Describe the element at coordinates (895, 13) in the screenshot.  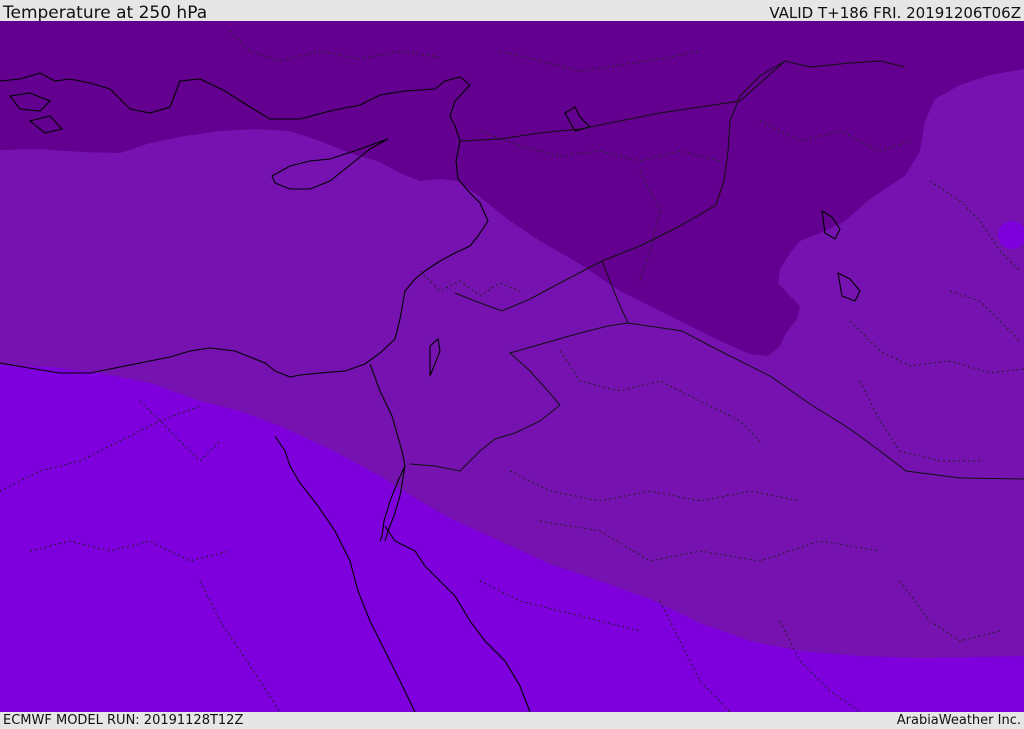
I see `valid-time: VALID T+186 FRI. 20191206T06Z` at that location.